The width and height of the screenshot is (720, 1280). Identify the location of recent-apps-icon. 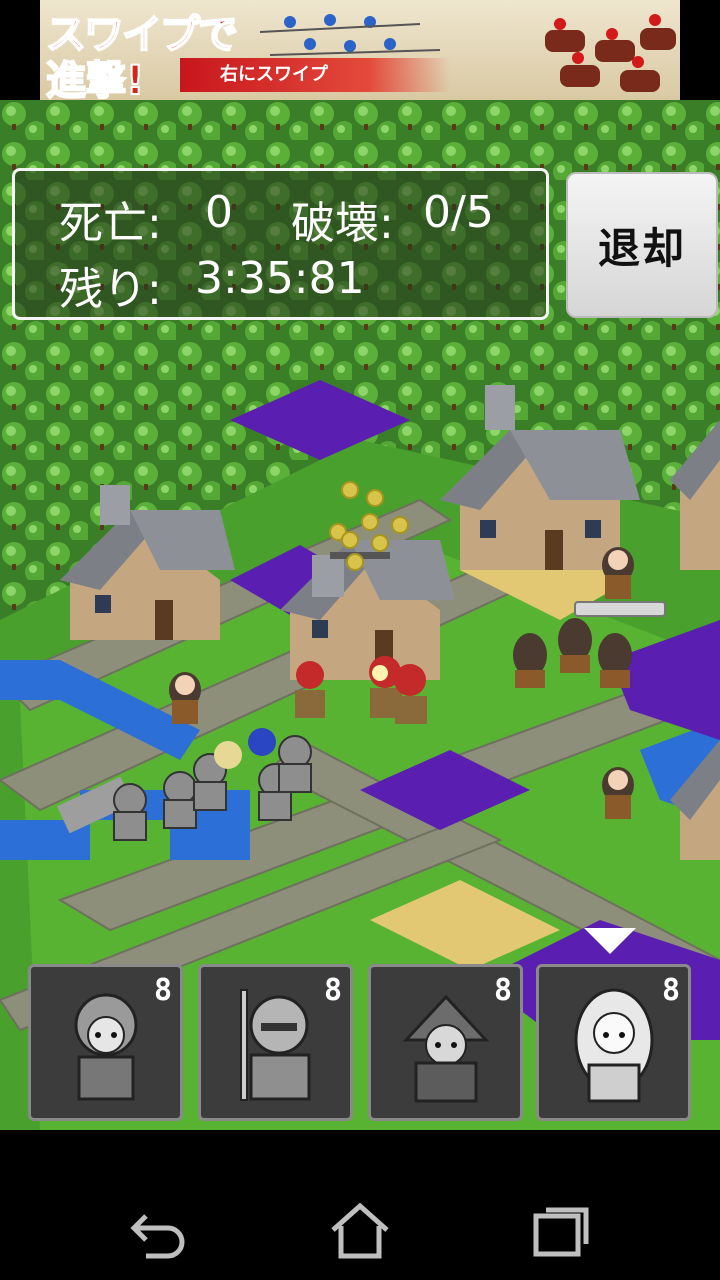
(563, 1231).